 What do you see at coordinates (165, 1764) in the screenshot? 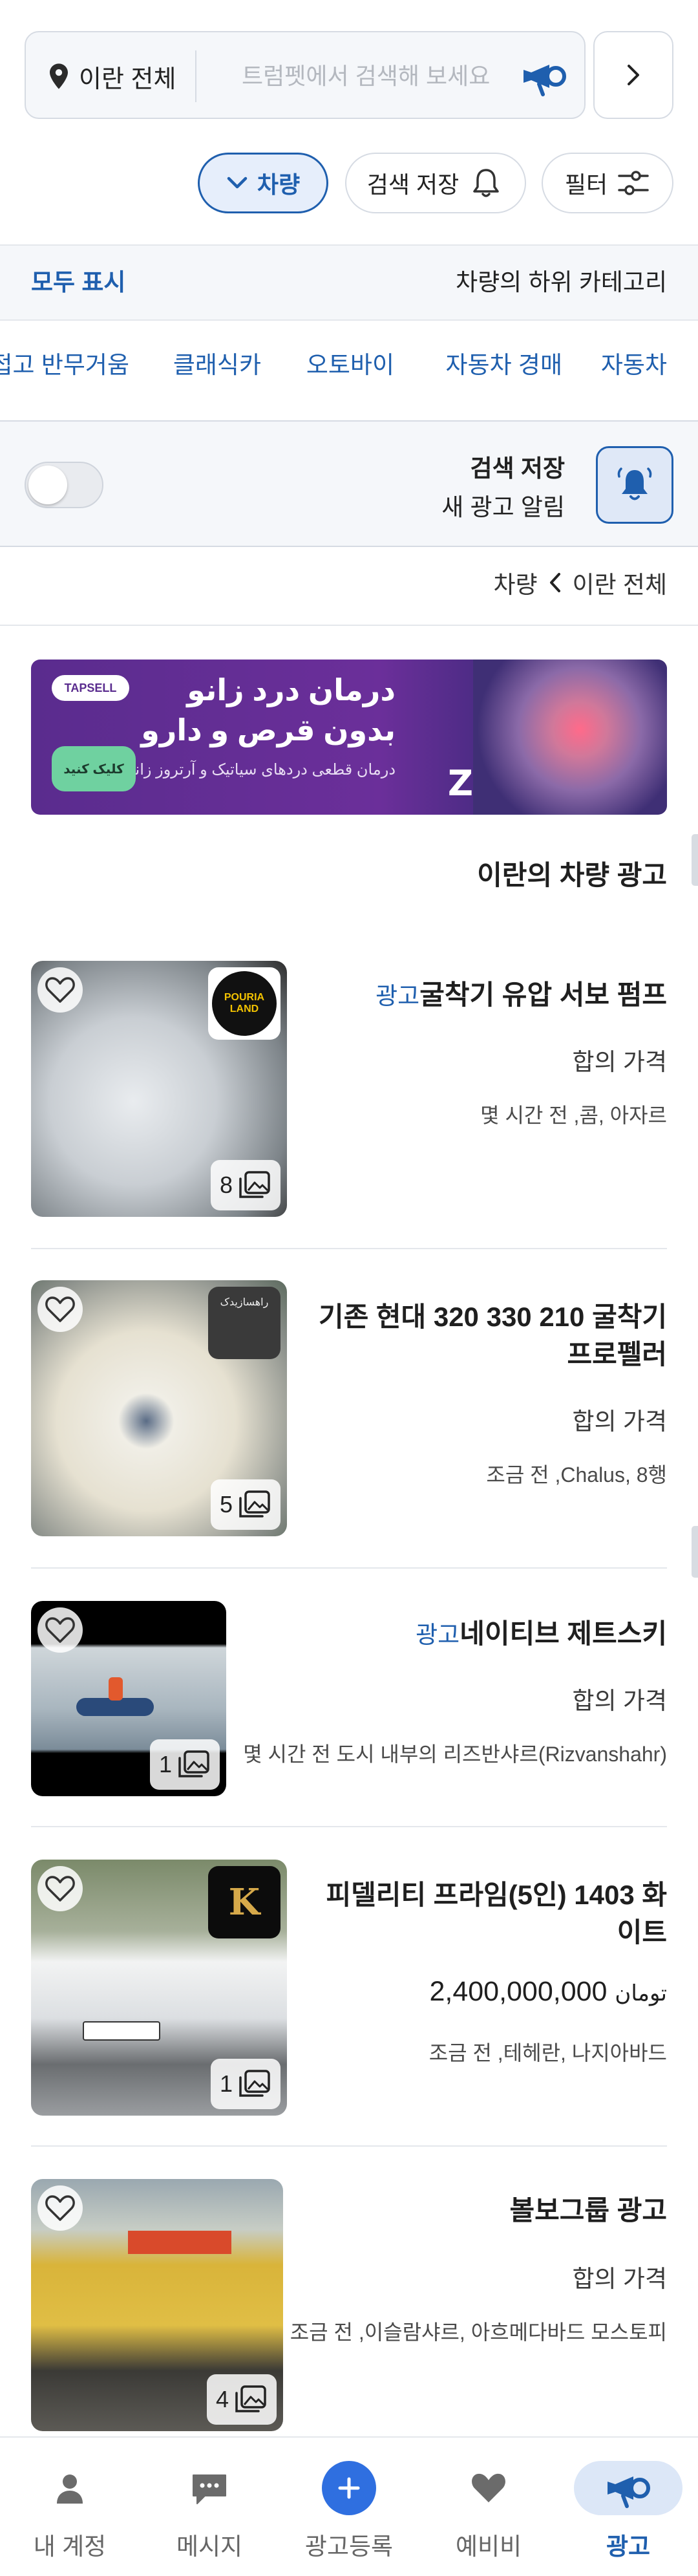
I see `photo-count: 1` at bounding box center [165, 1764].